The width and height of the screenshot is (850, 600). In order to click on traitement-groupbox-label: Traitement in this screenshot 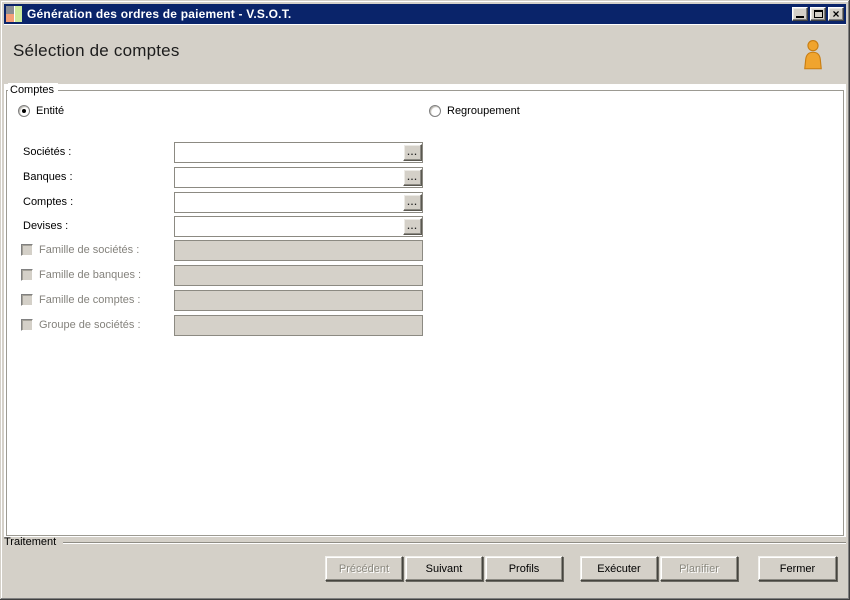, I will do `click(30, 542)`.